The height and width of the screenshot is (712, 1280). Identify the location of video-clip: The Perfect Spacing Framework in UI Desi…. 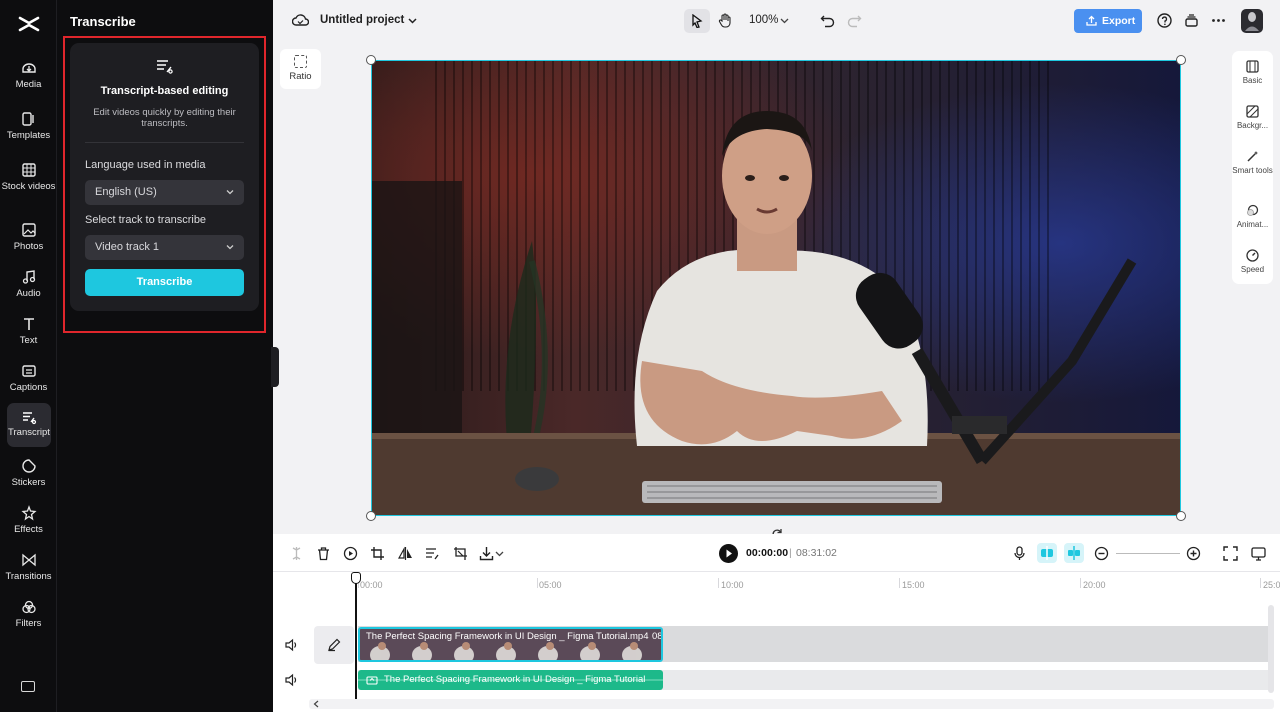
(510, 644).